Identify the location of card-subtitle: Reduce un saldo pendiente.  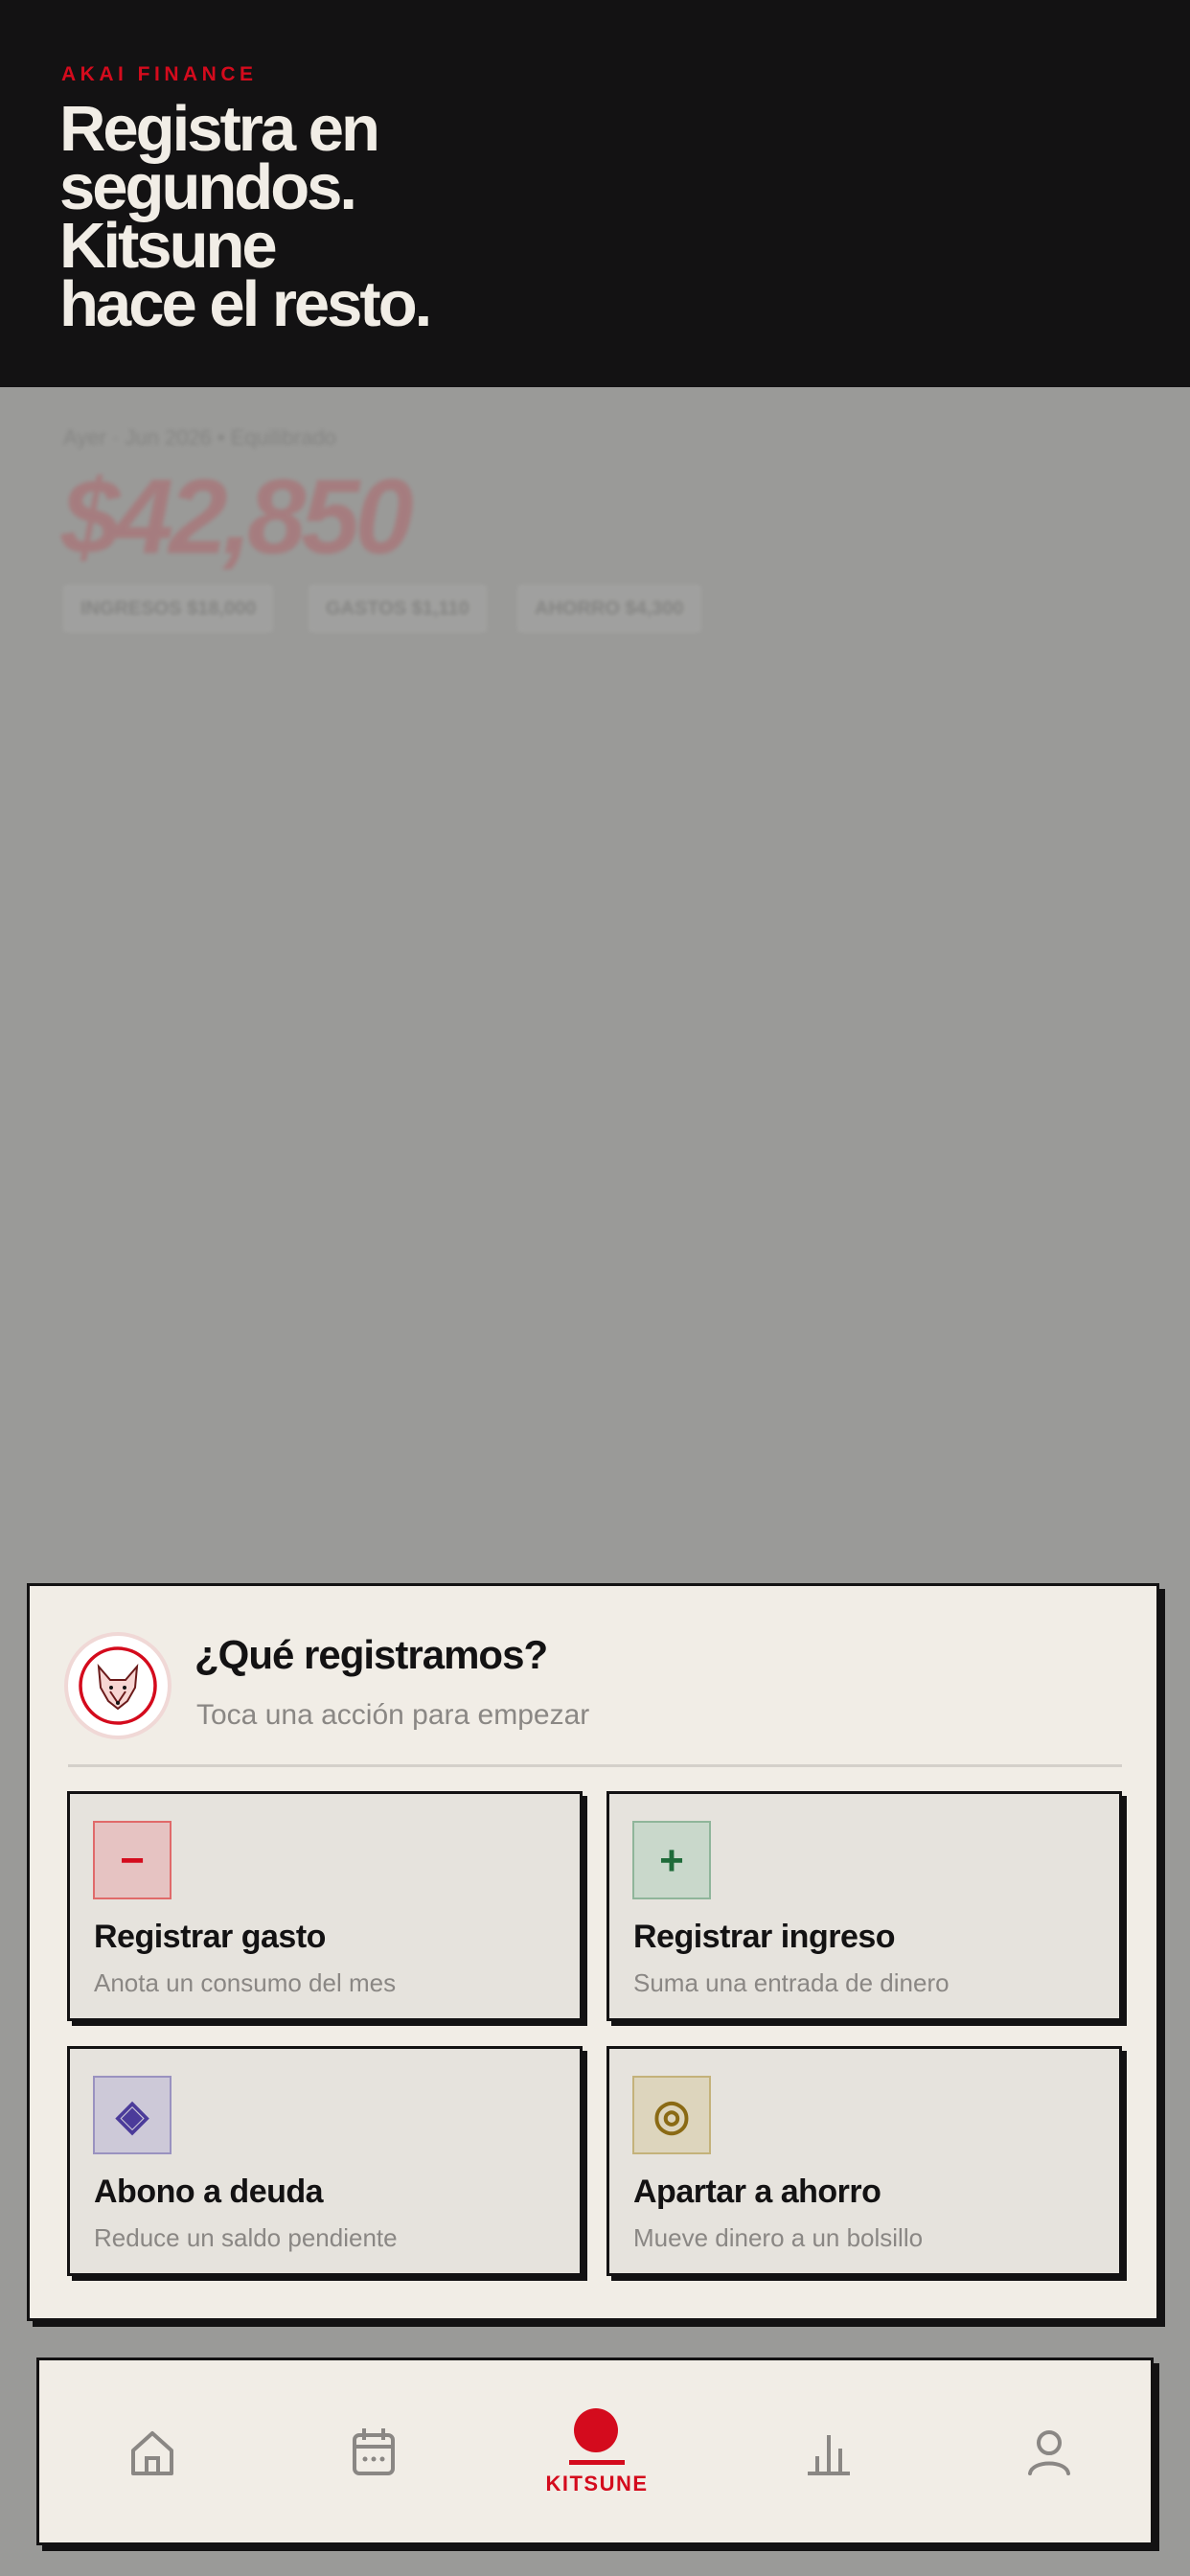
(246, 2237).